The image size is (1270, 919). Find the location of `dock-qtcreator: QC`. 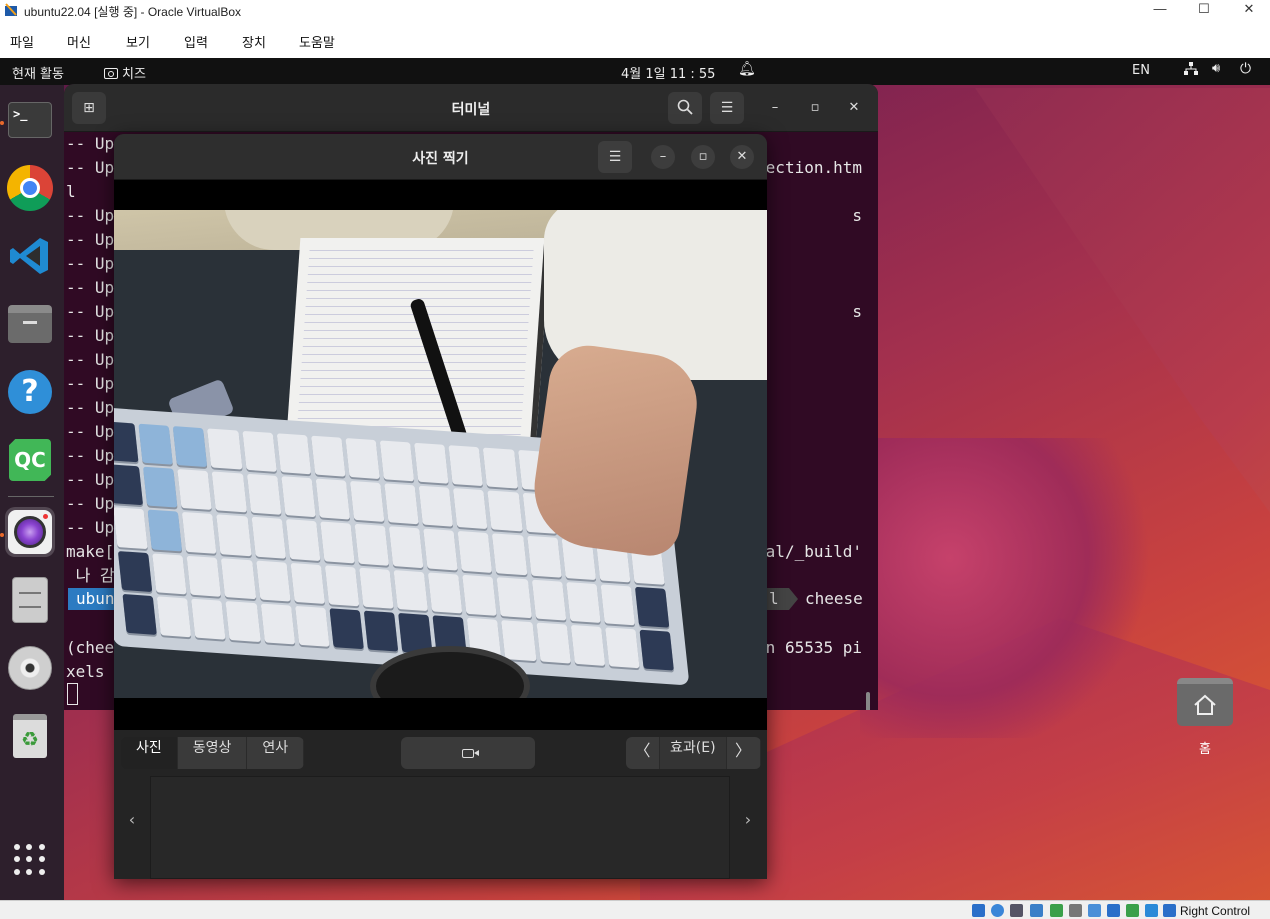

dock-qtcreator: QC is located at coordinates (30, 460).